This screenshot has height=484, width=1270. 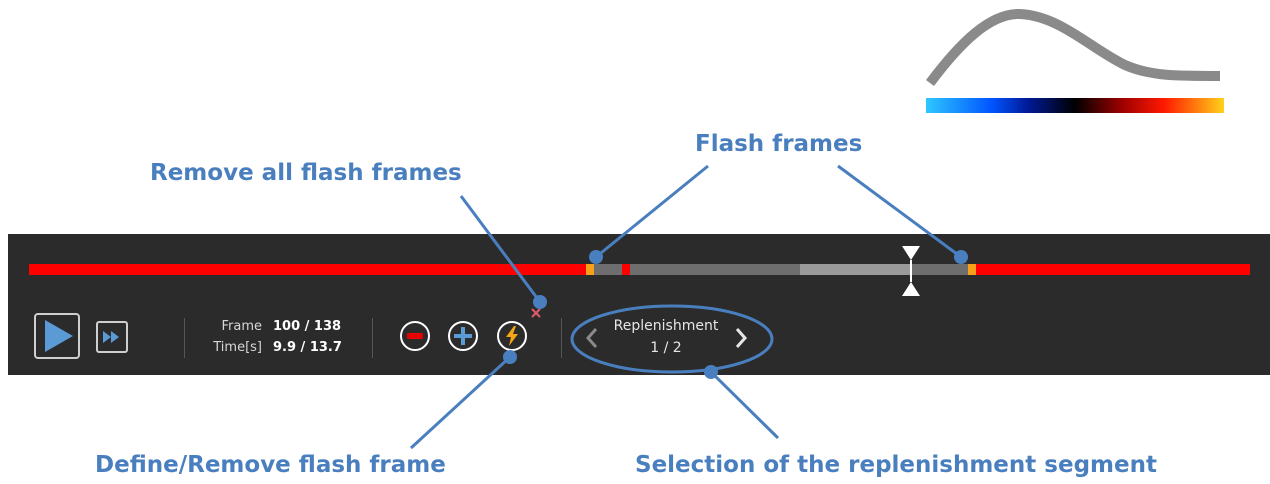 What do you see at coordinates (672, 339) in the screenshot?
I see `selection-ellipse` at bounding box center [672, 339].